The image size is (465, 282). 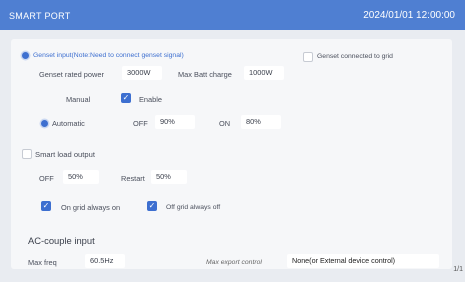 I want to click on smart-load-off-label: OFF, so click(x=46, y=178).